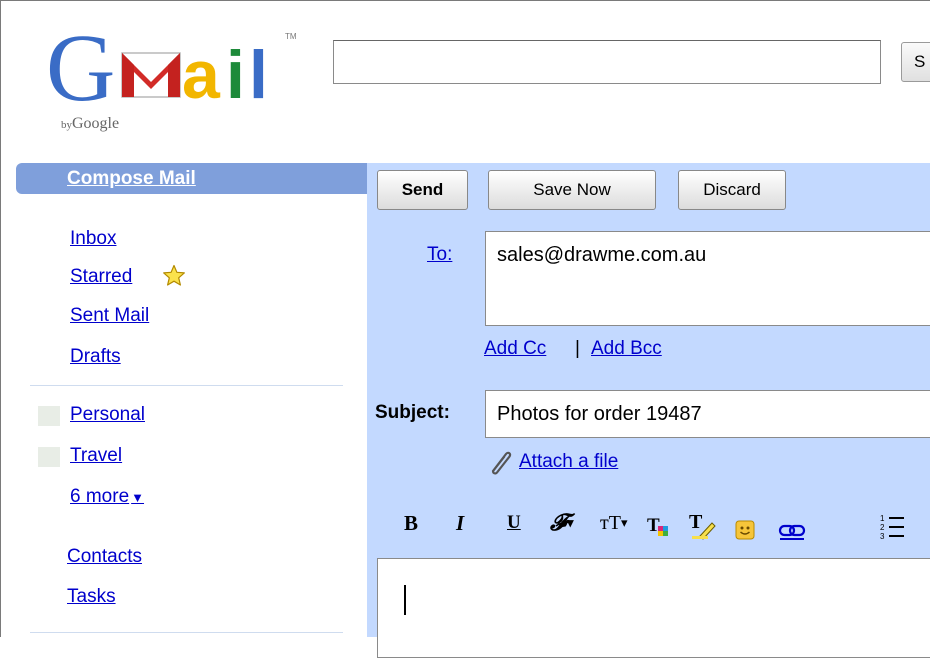 This screenshot has width=930, height=658. Describe the element at coordinates (101, 277) in the screenshot. I see `nav-starred: Starred` at that location.